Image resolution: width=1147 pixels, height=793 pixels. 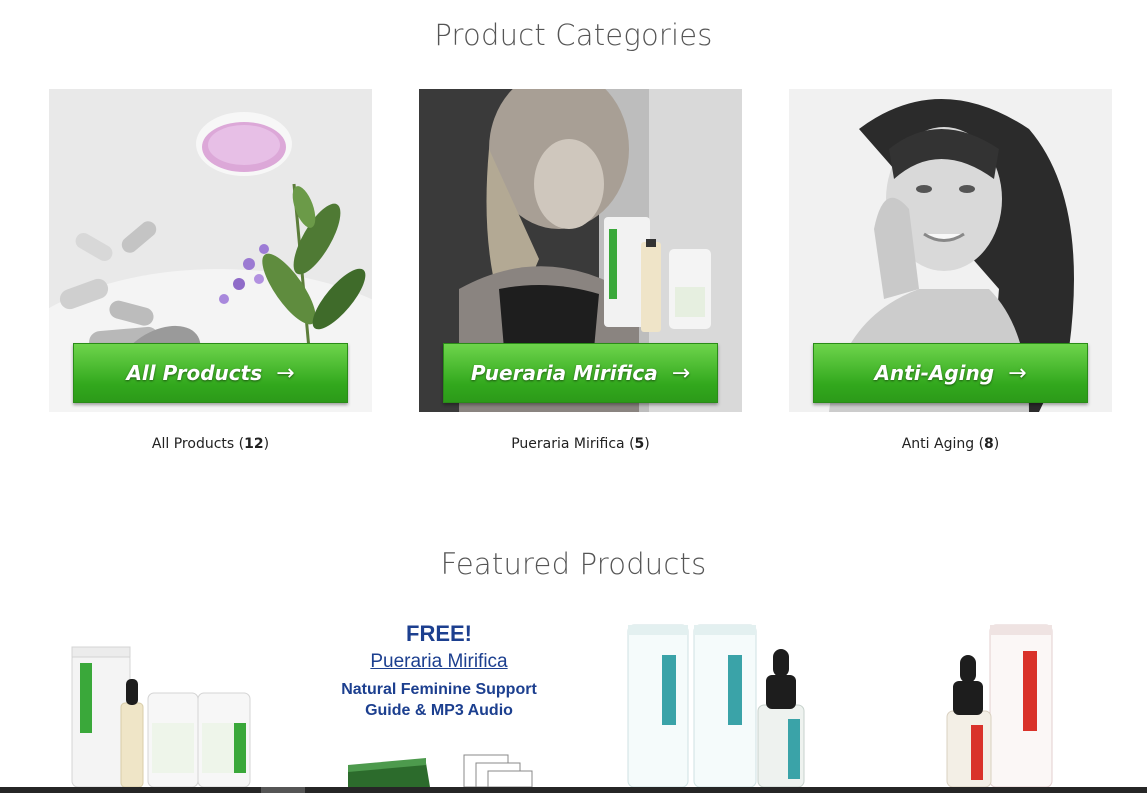 I want to click on featured-product-eye-cream-set, so click(x=1002, y=701).